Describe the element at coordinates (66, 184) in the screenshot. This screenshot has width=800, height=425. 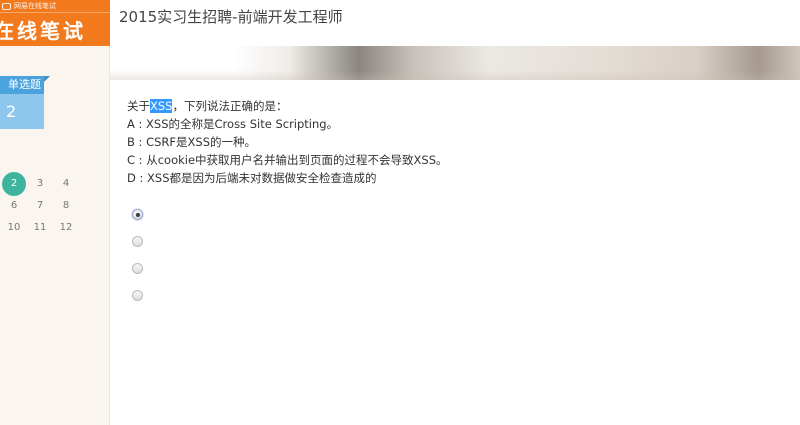
I see `question-nav-item: 4` at that location.